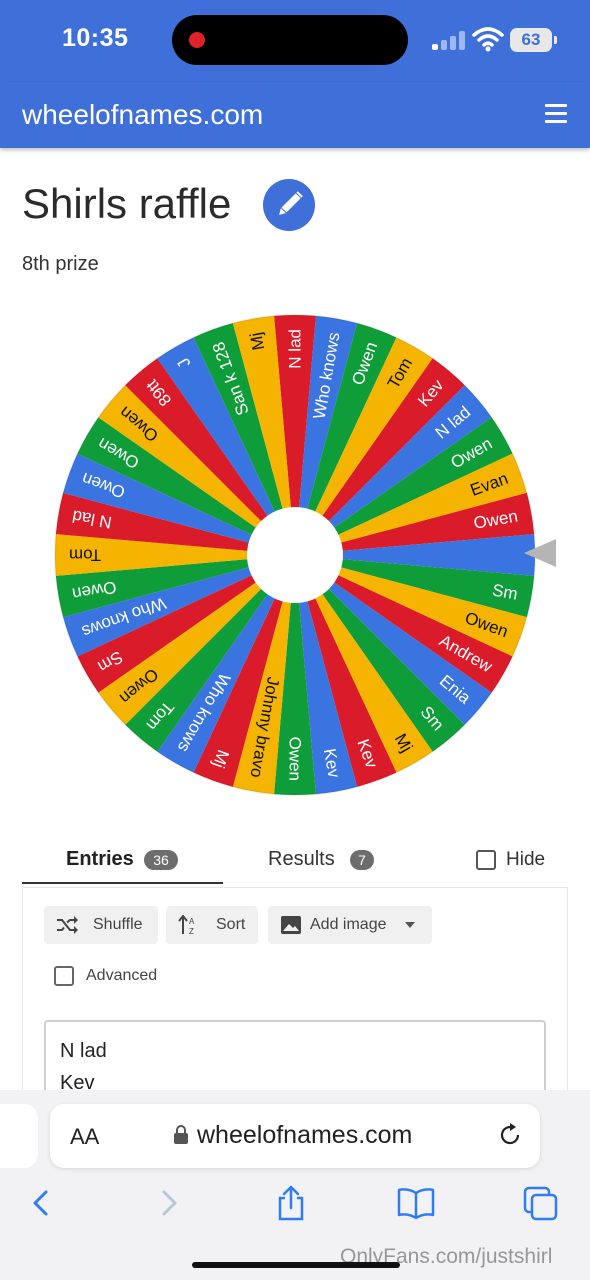 The height and width of the screenshot is (1280, 590). I want to click on results-count-badge: 7, so click(362, 860).